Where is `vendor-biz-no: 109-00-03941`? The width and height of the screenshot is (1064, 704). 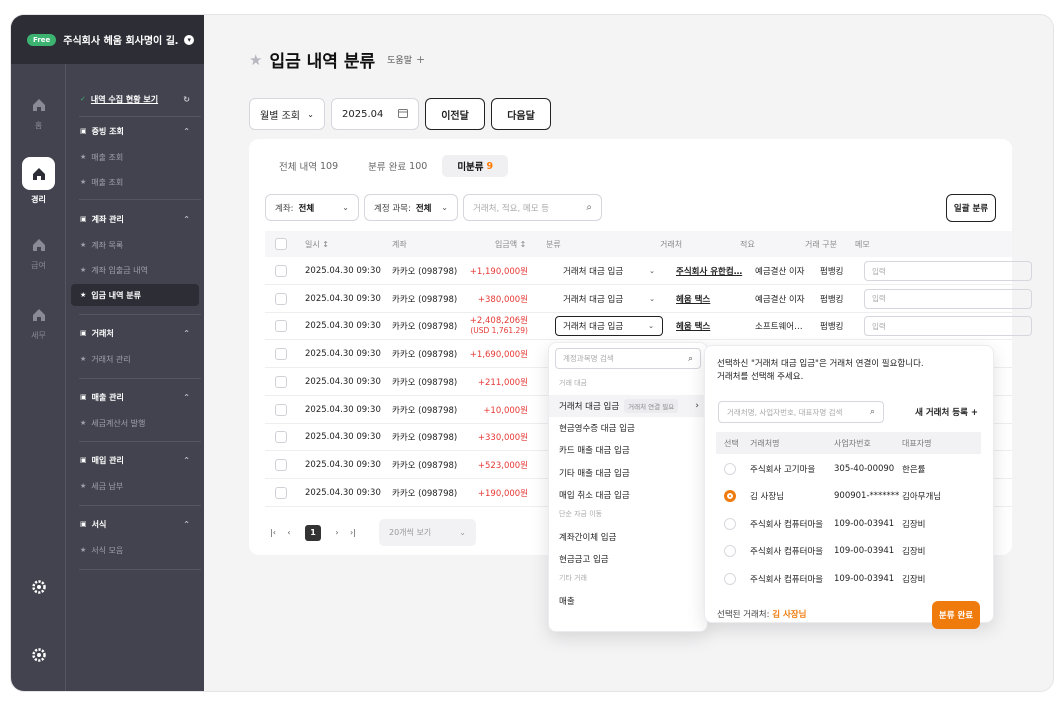 vendor-biz-no: 109-00-03941 is located at coordinates (864, 523).